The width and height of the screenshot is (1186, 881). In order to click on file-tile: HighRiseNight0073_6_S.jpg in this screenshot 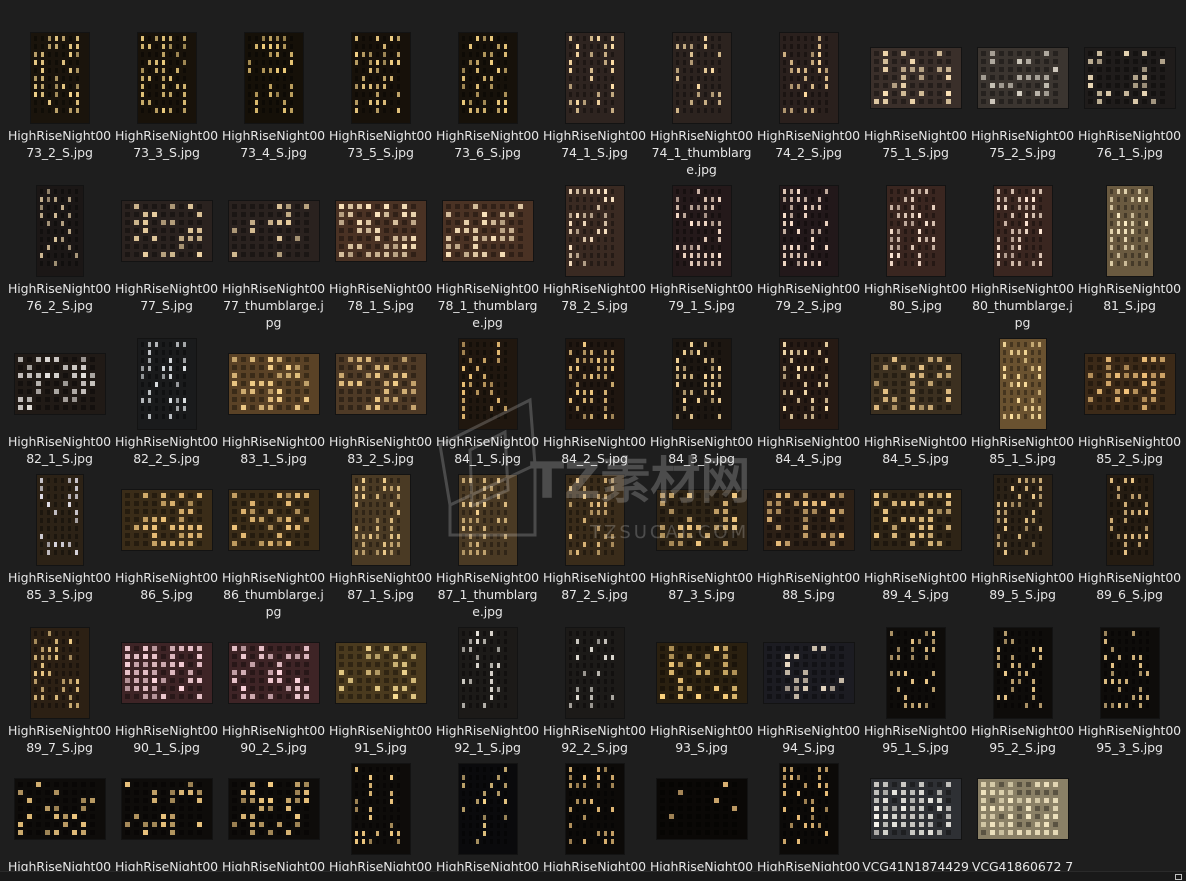, I will do `click(487, 100)`.